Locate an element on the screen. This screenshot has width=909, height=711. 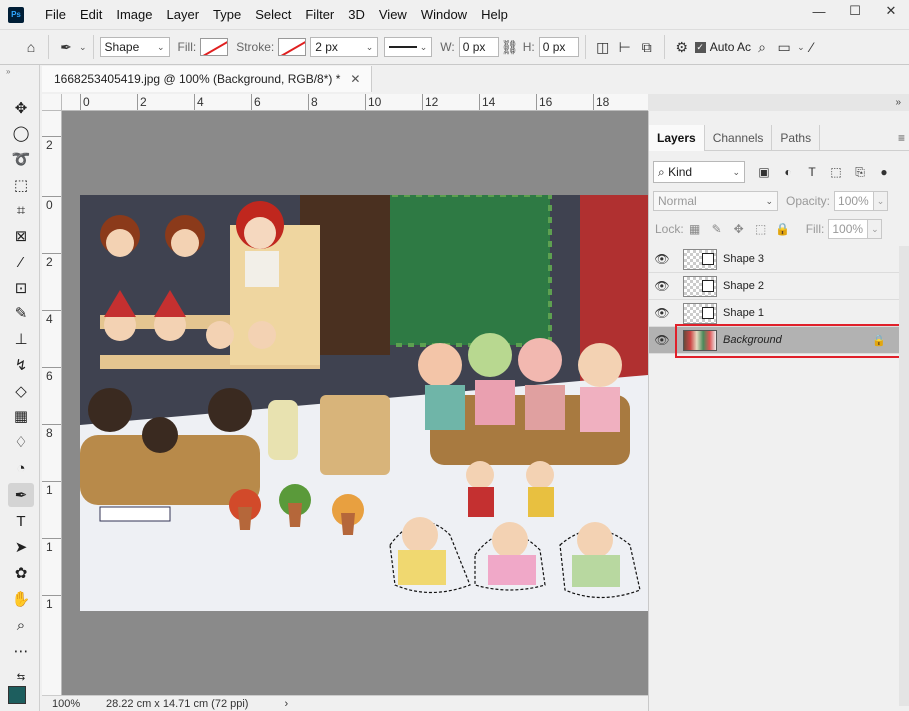
frame-tool-icon: ⊠ is located at coordinates (21, 236).